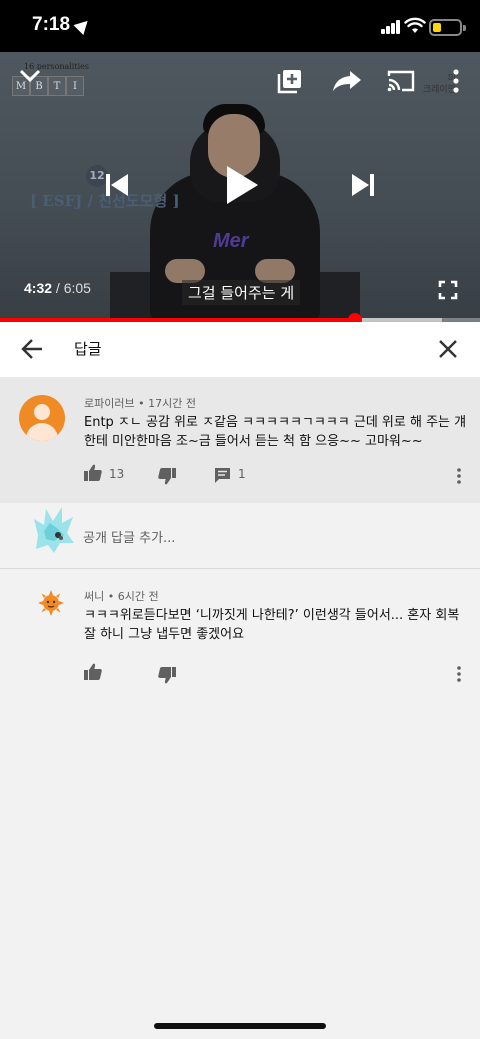  Describe the element at coordinates (222, 475) in the screenshot. I see `reply-icon` at that location.